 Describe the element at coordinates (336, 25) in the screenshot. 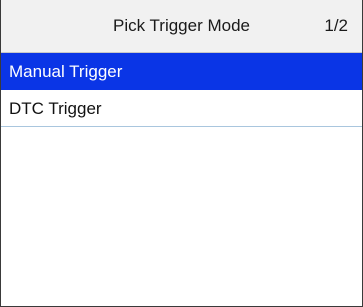

I see `page-indicator: 1/2` at that location.